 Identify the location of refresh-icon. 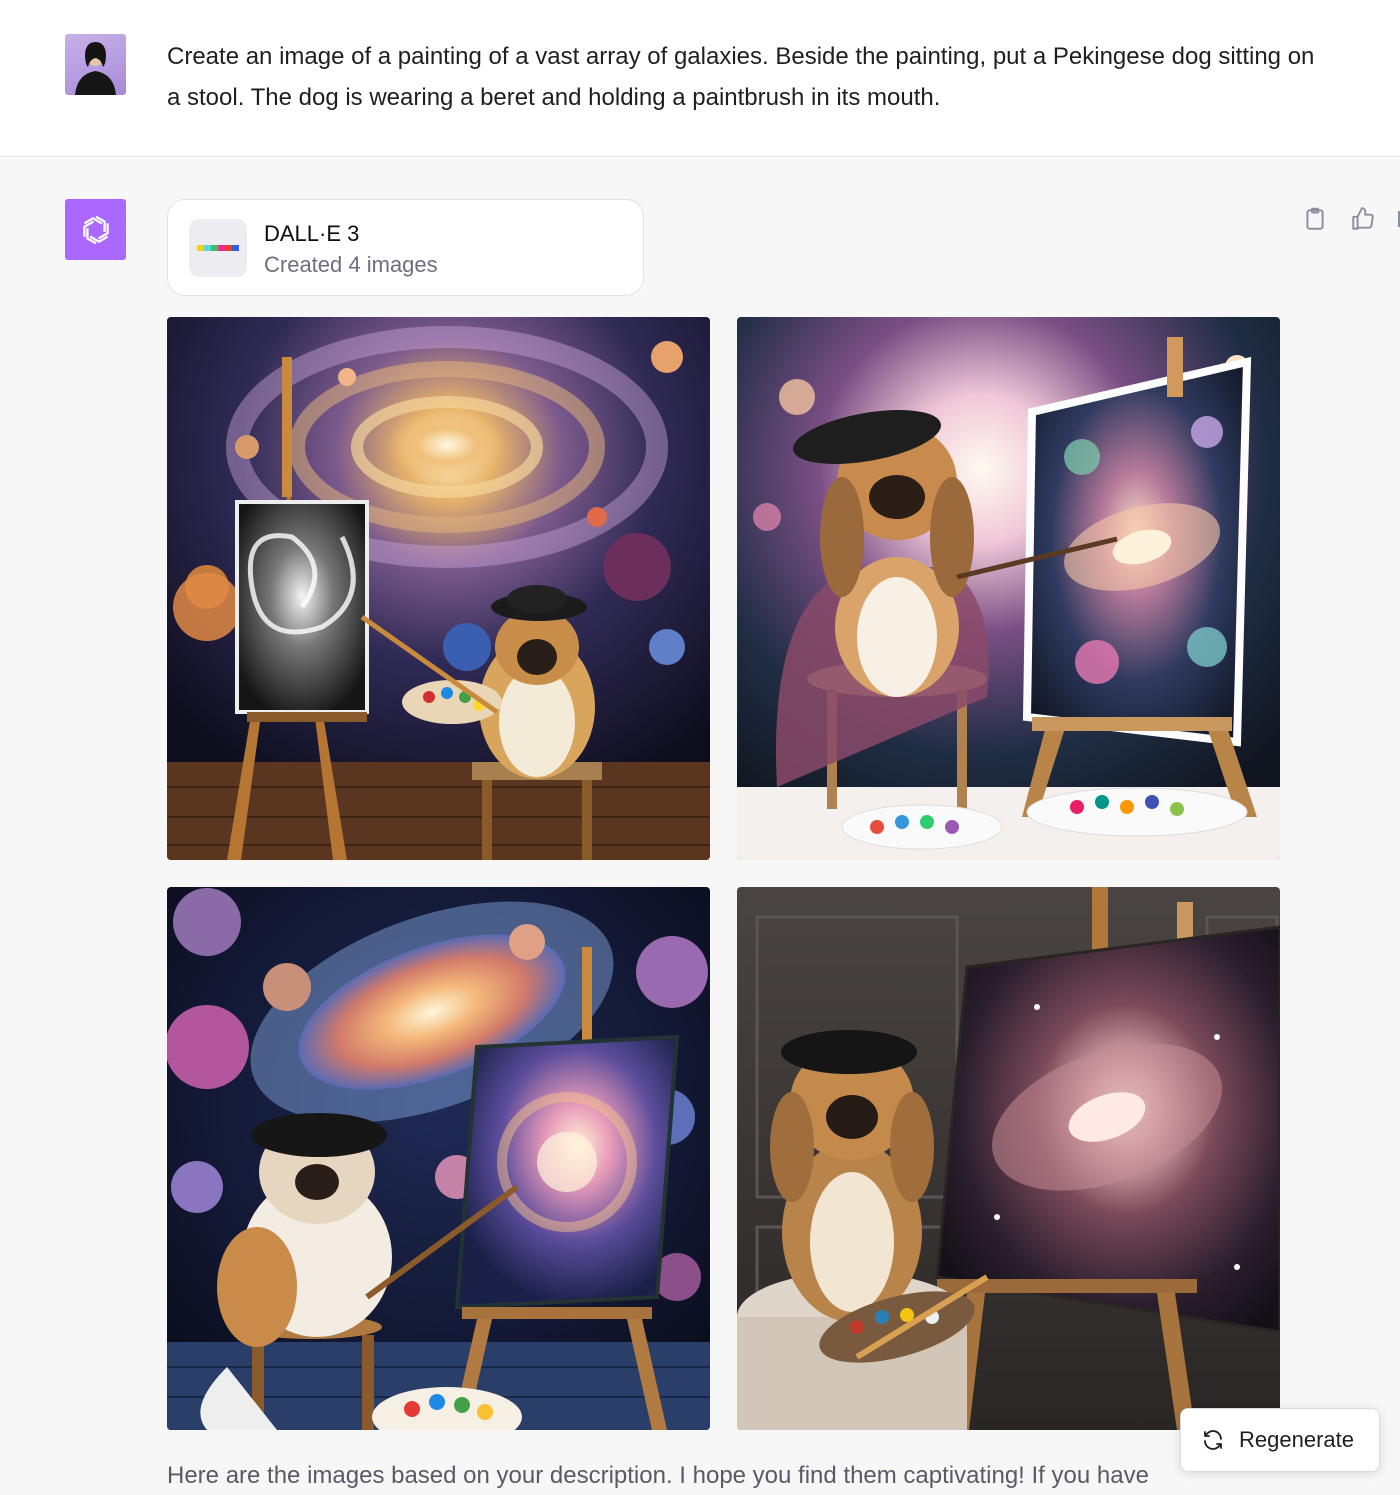
(1213, 1440).